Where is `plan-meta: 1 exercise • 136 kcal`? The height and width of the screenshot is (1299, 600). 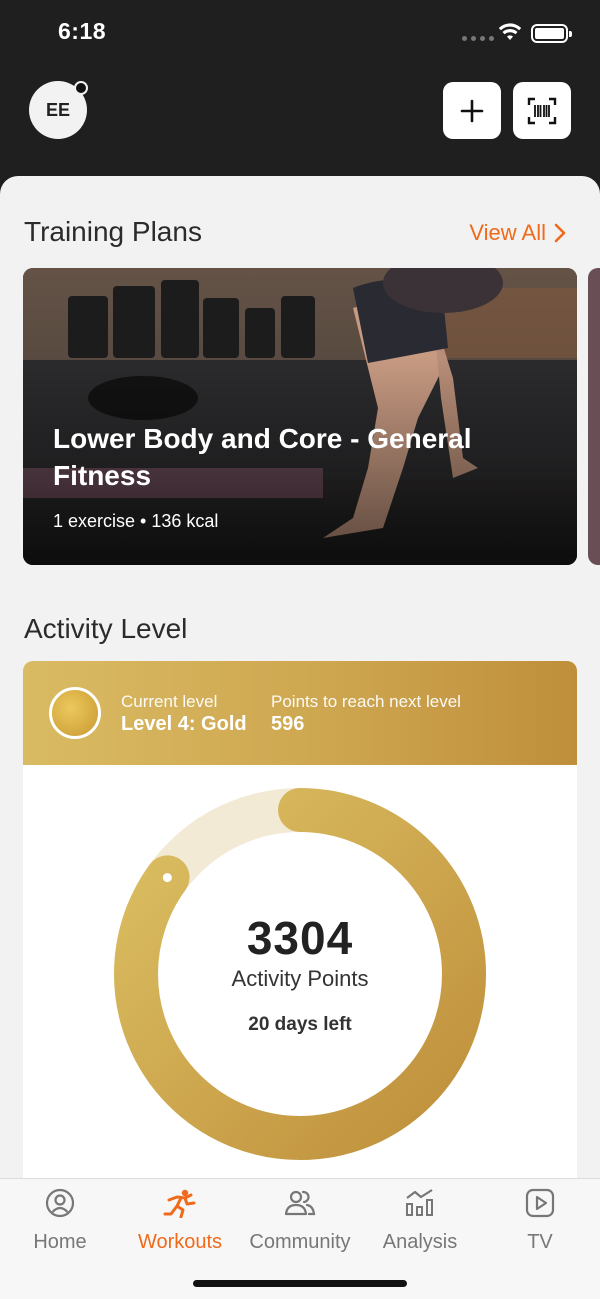 plan-meta: 1 exercise • 136 kcal is located at coordinates (136, 521).